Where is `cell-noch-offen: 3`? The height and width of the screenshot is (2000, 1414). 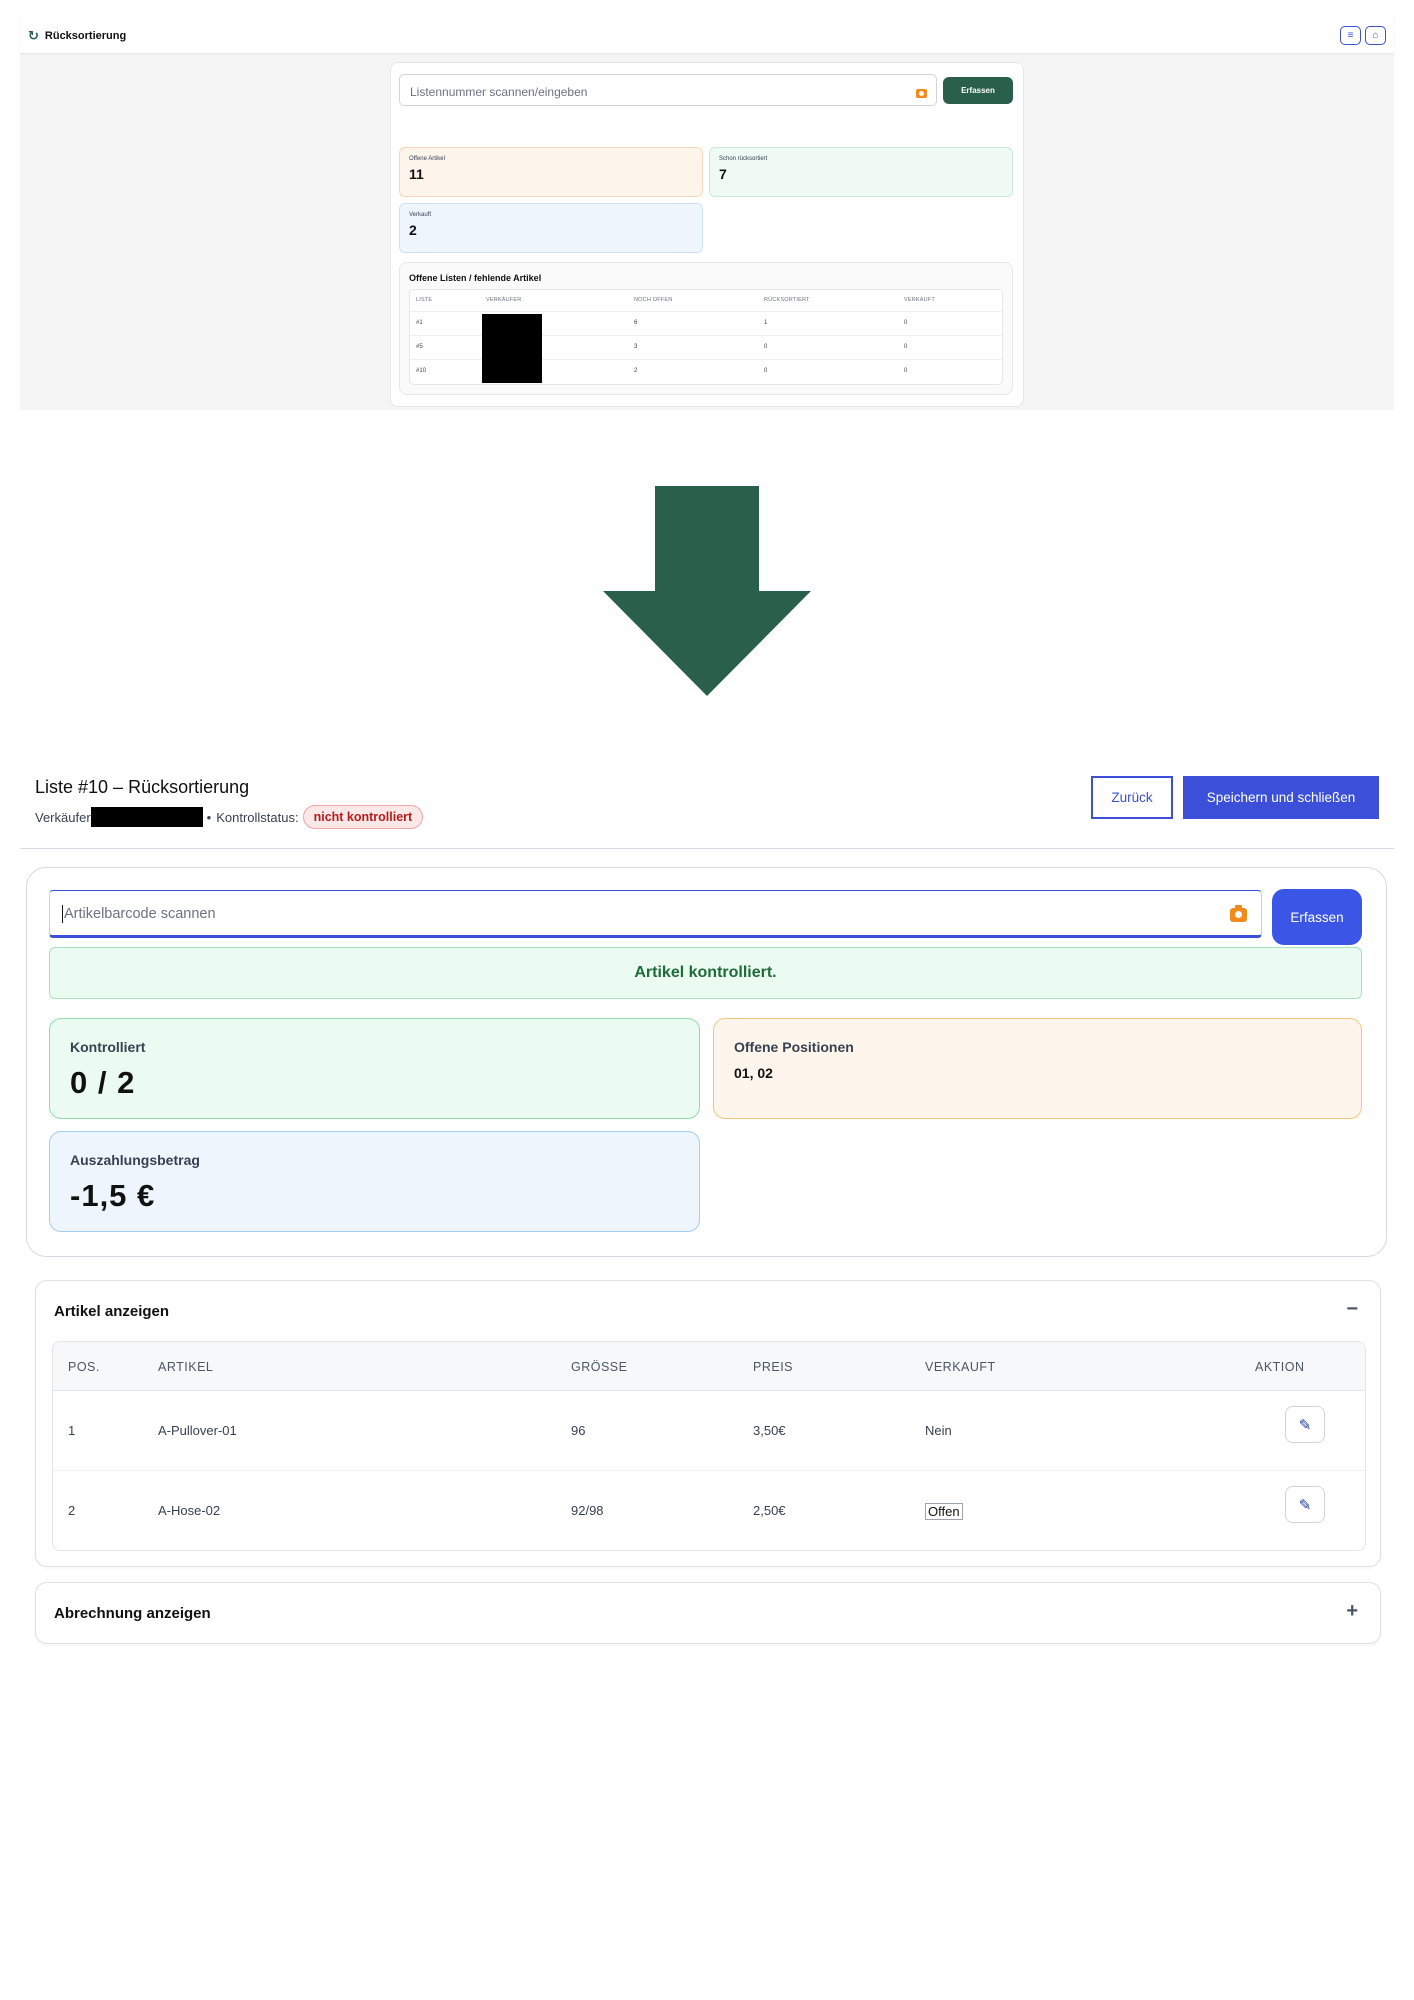 cell-noch-offen: 3 is located at coordinates (636, 347).